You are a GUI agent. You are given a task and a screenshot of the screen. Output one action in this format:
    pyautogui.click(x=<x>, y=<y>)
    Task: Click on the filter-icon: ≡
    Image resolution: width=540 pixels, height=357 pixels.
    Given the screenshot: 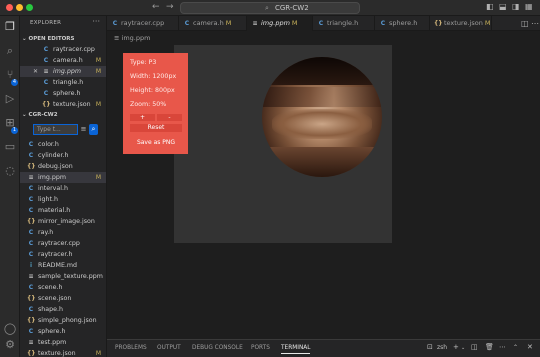 What is the action you would take?
    pyautogui.click(x=83, y=129)
    